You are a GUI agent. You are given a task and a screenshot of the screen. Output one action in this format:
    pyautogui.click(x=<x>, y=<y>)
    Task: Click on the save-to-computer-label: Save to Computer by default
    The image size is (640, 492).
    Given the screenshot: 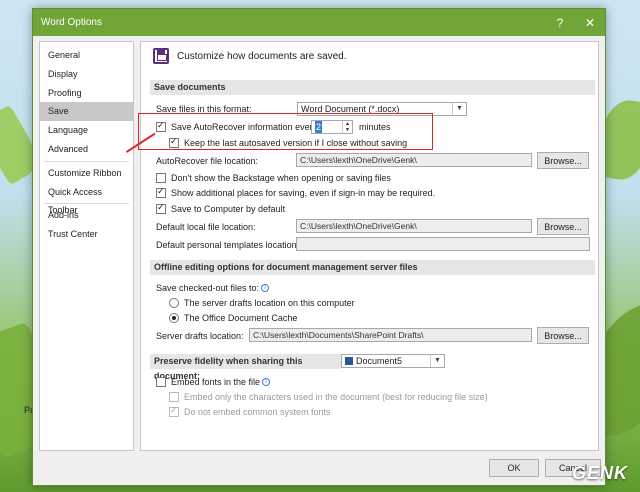 What is the action you would take?
    pyautogui.click(x=228, y=209)
    